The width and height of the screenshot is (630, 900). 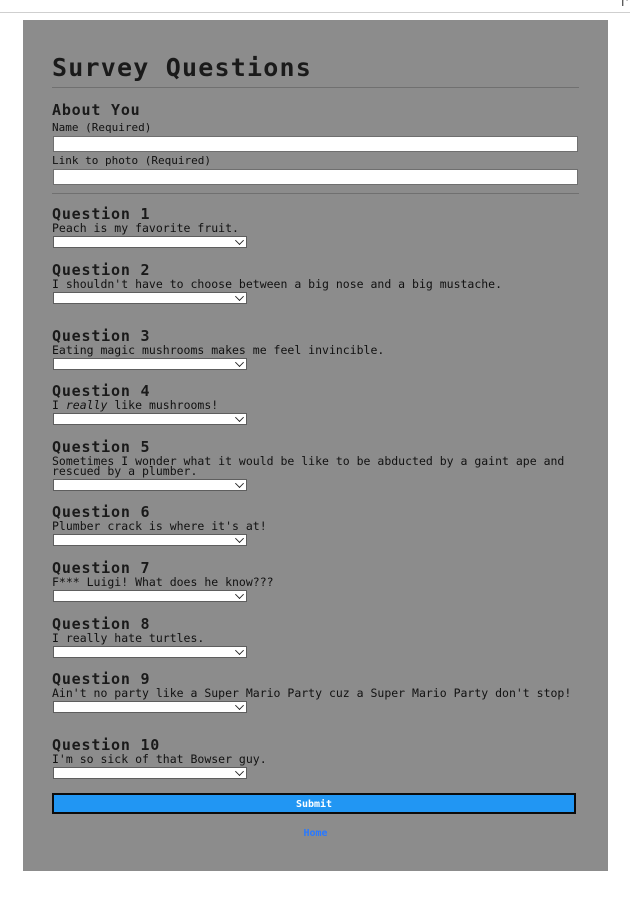 I want to click on question-4-select, so click(x=150, y=419).